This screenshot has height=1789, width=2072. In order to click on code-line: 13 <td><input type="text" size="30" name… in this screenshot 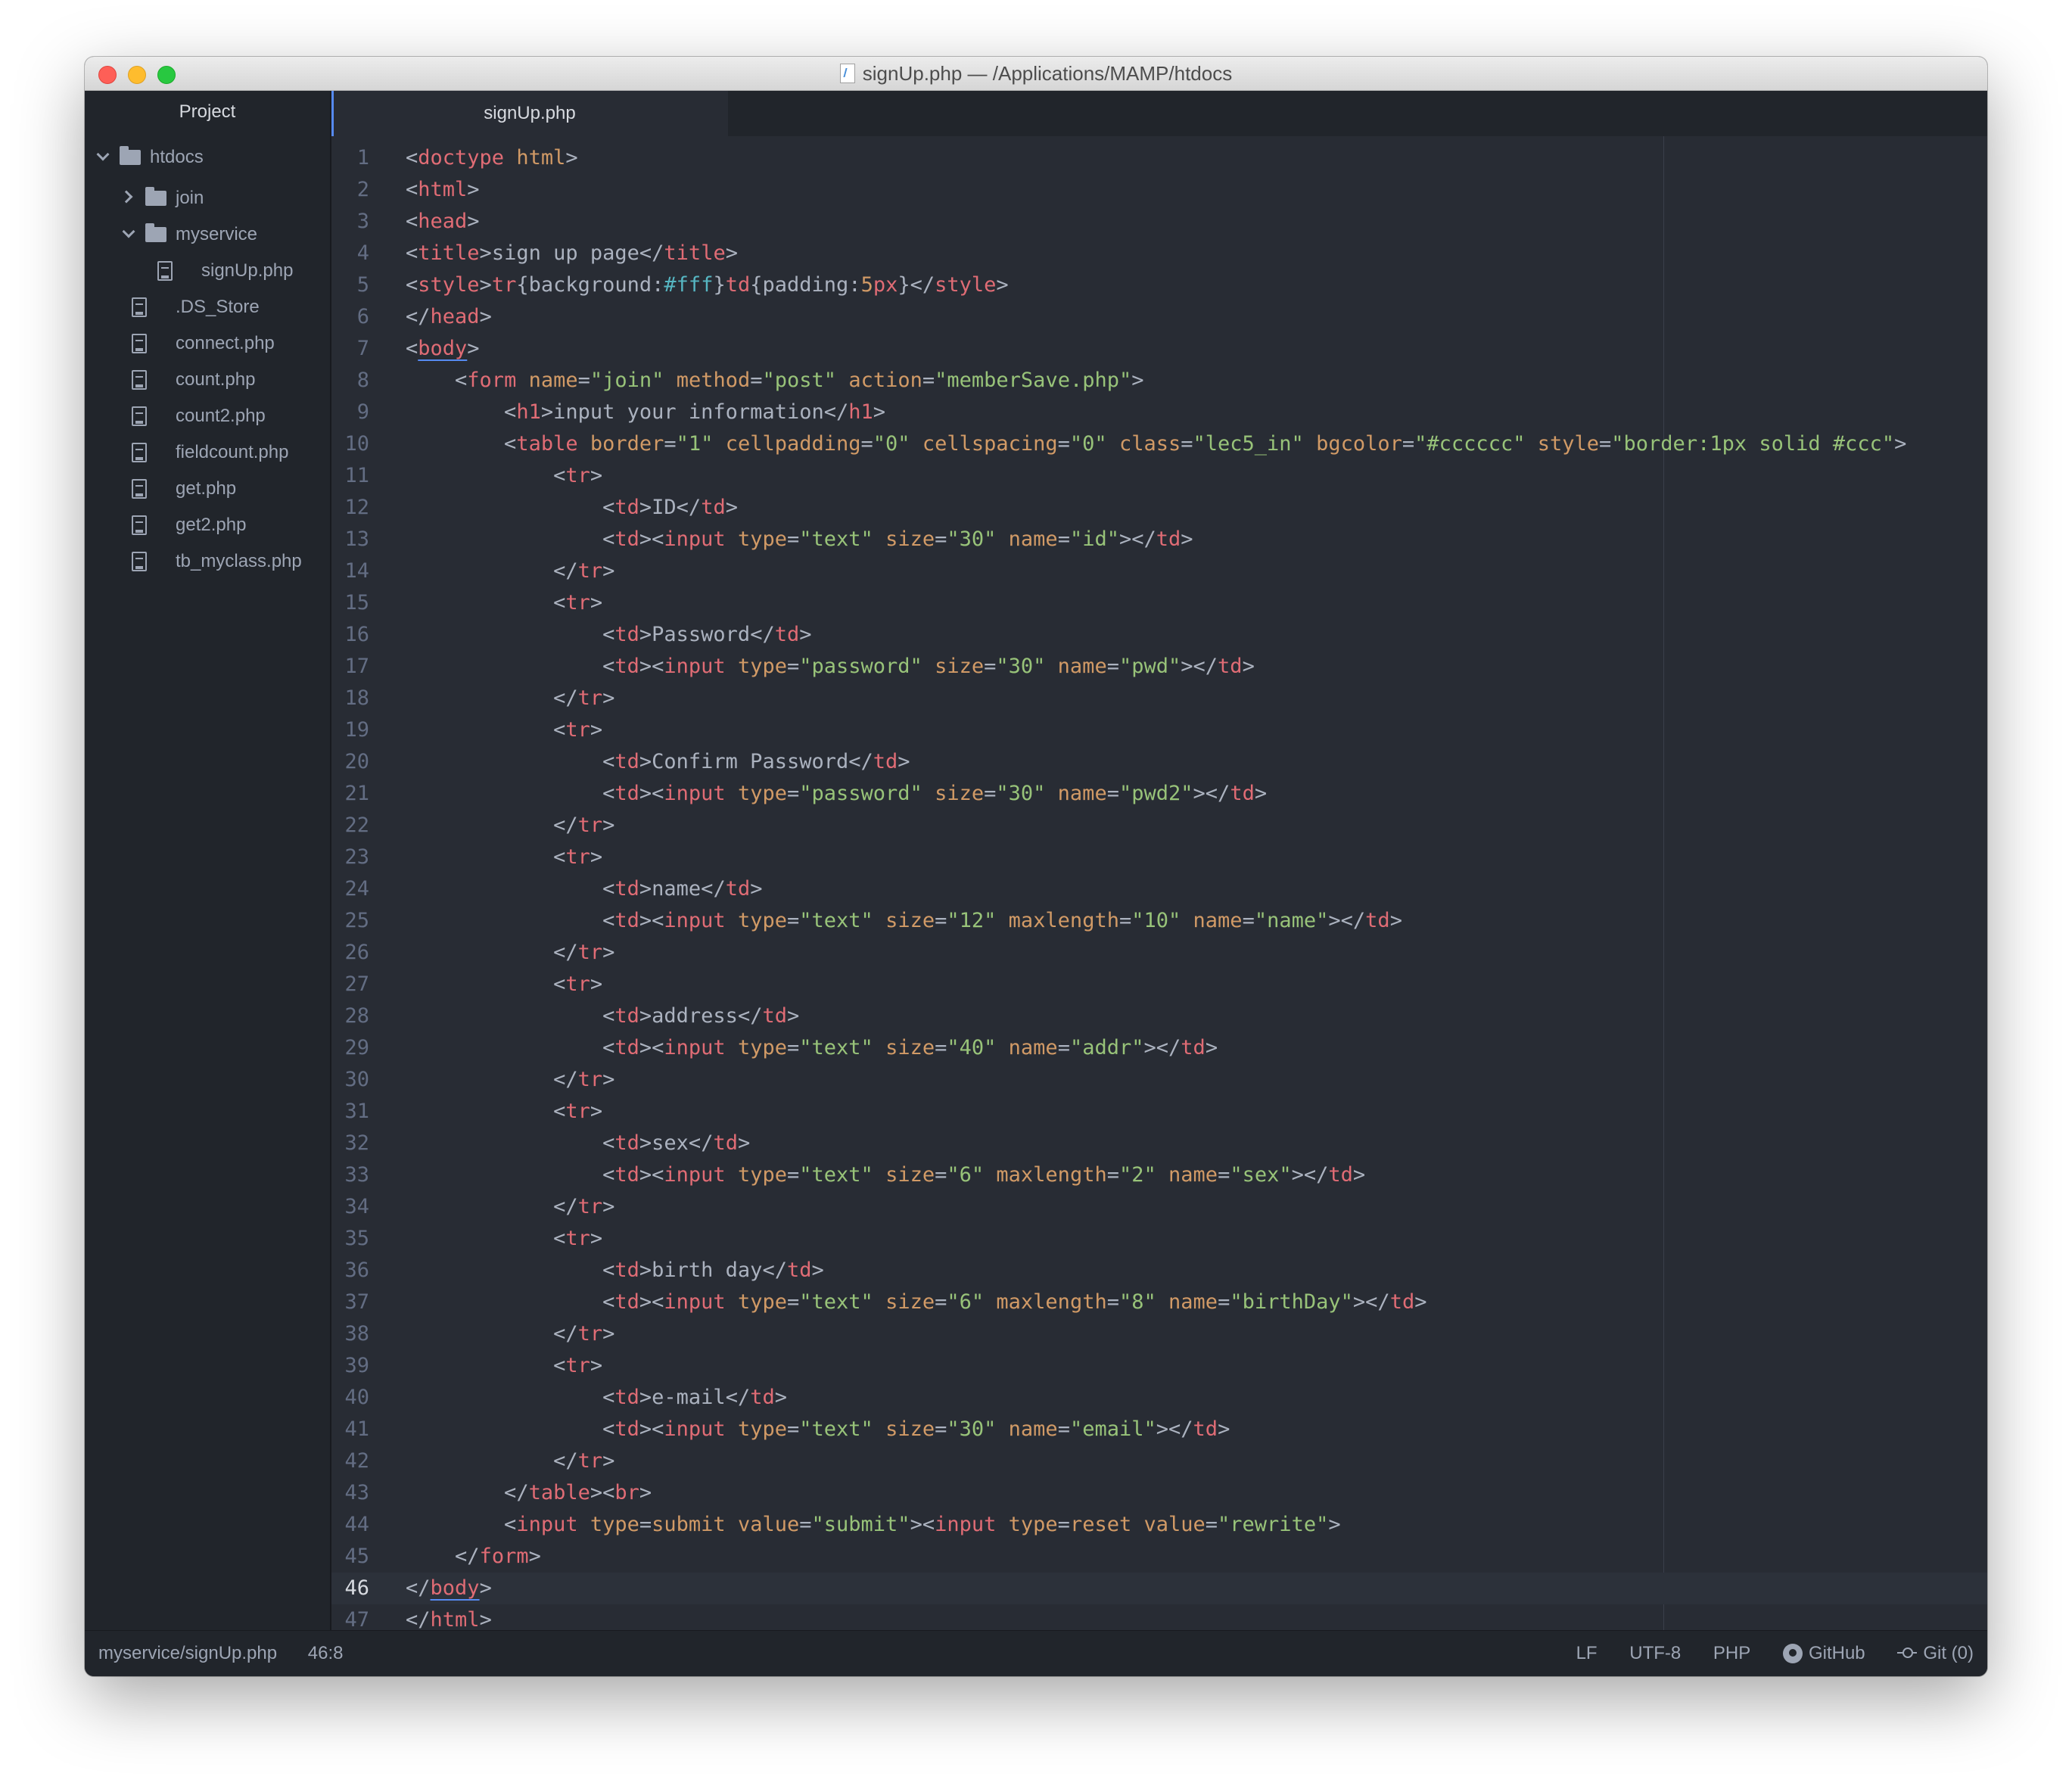, I will do `click(1159, 539)`.